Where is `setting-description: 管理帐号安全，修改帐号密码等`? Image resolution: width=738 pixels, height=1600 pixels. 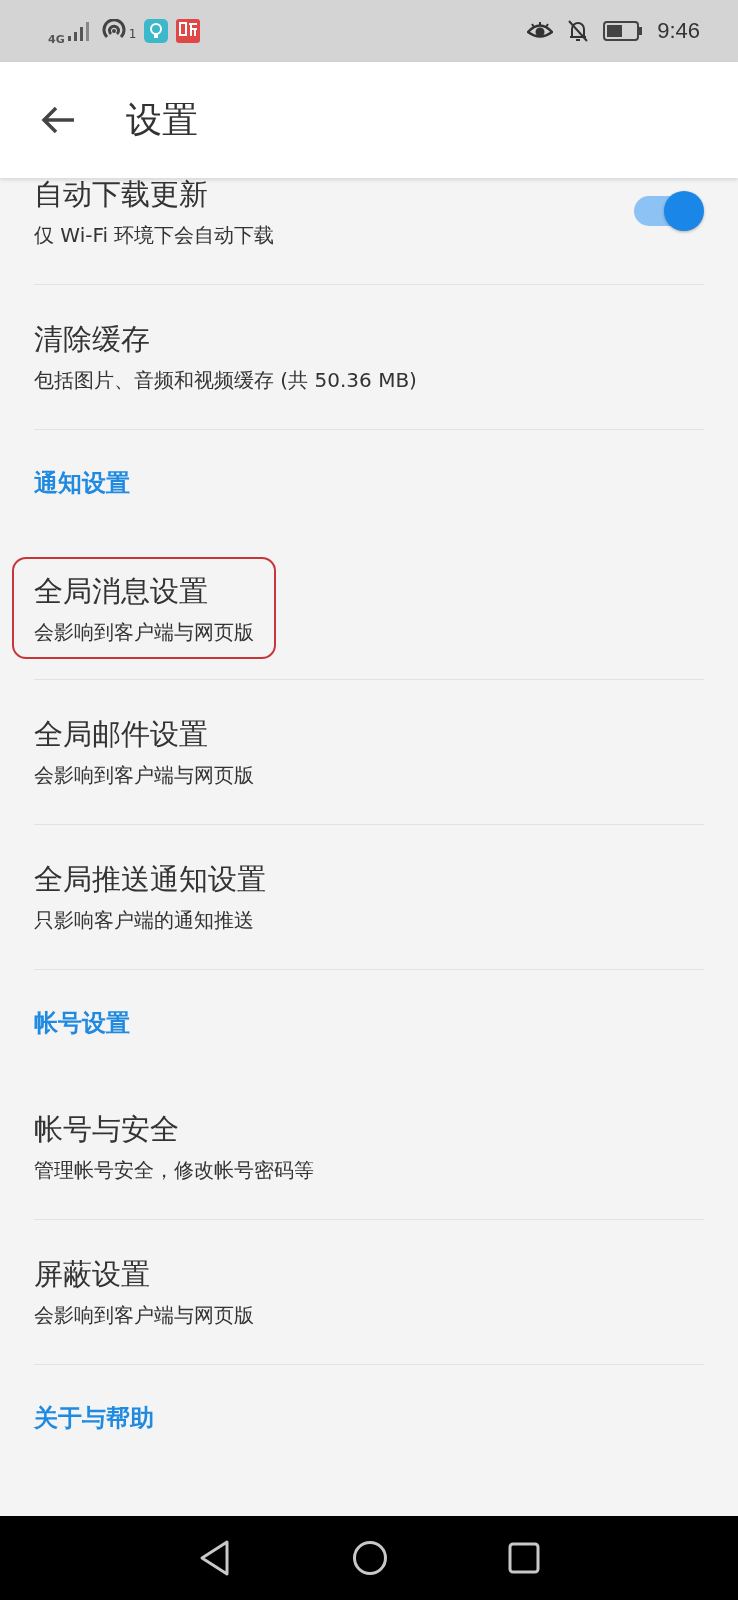
setting-description: 管理帐号安全，修改帐号密码等 is located at coordinates (174, 1170).